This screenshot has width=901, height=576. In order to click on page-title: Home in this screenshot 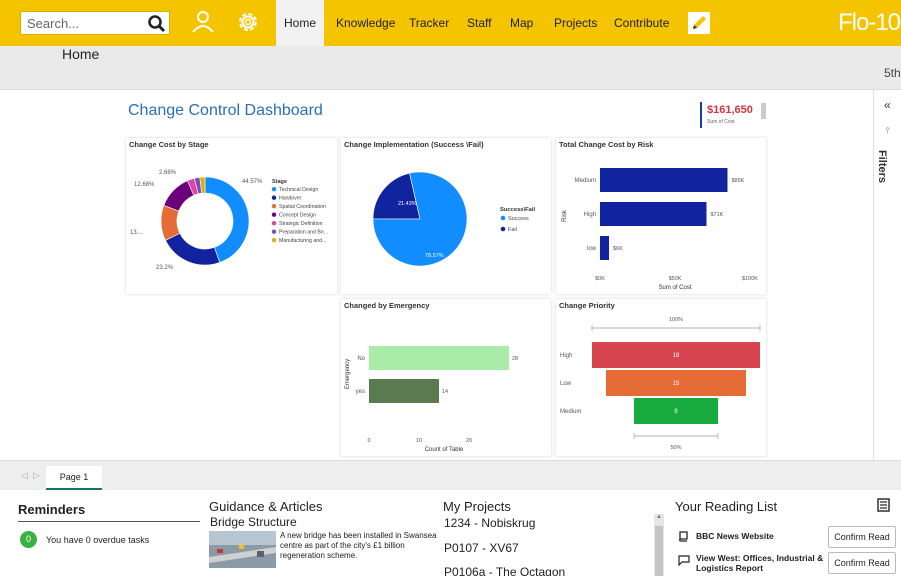, I will do `click(81, 54)`.